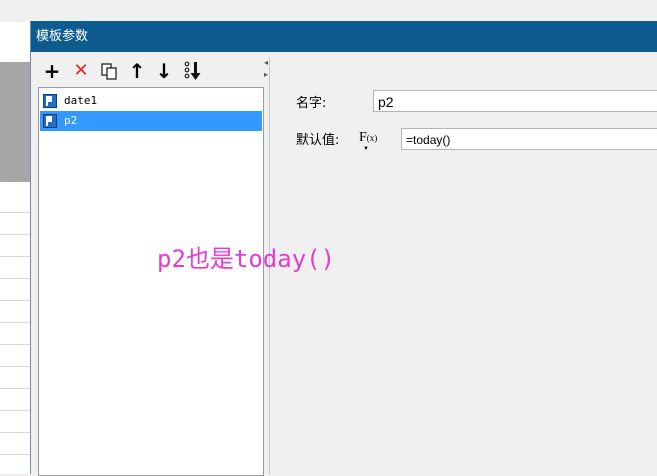 This screenshot has height=476, width=657. What do you see at coordinates (318, 140) in the screenshot?
I see `default-value-label: 默认值:` at bounding box center [318, 140].